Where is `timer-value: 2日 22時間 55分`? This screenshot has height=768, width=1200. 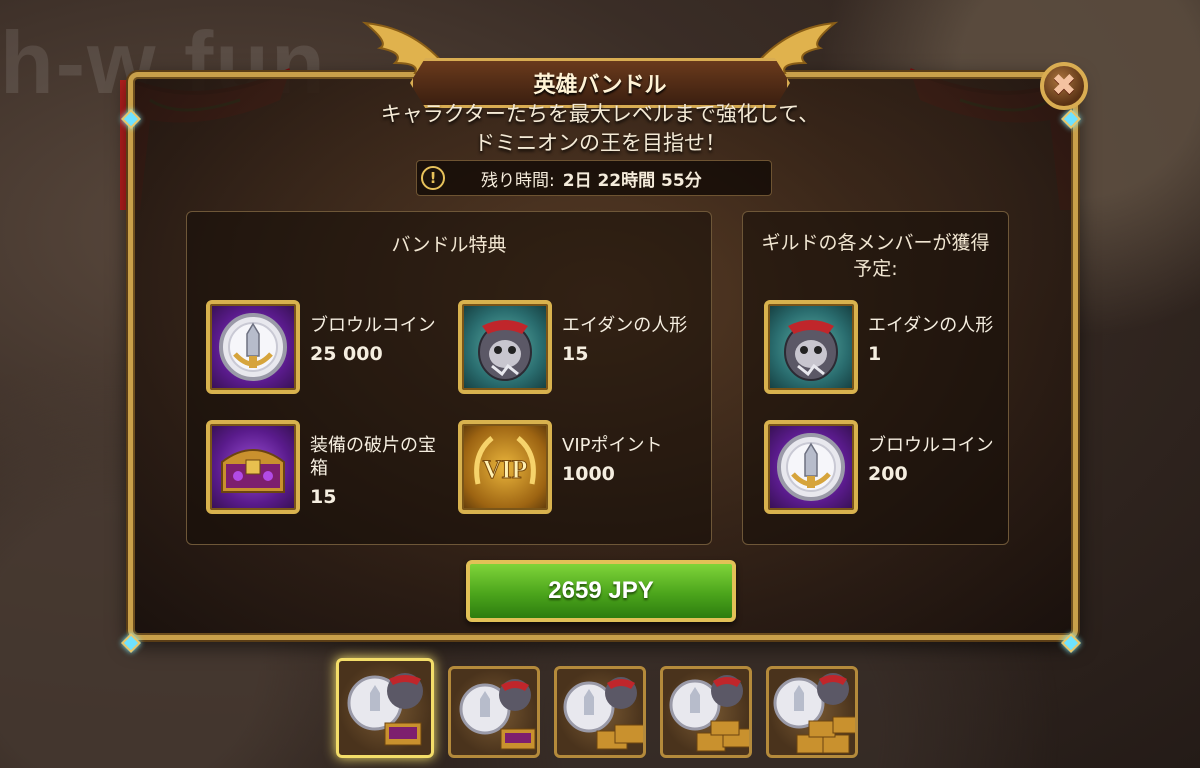 timer-value: 2日 22時間 55分 is located at coordinates (632, 180).